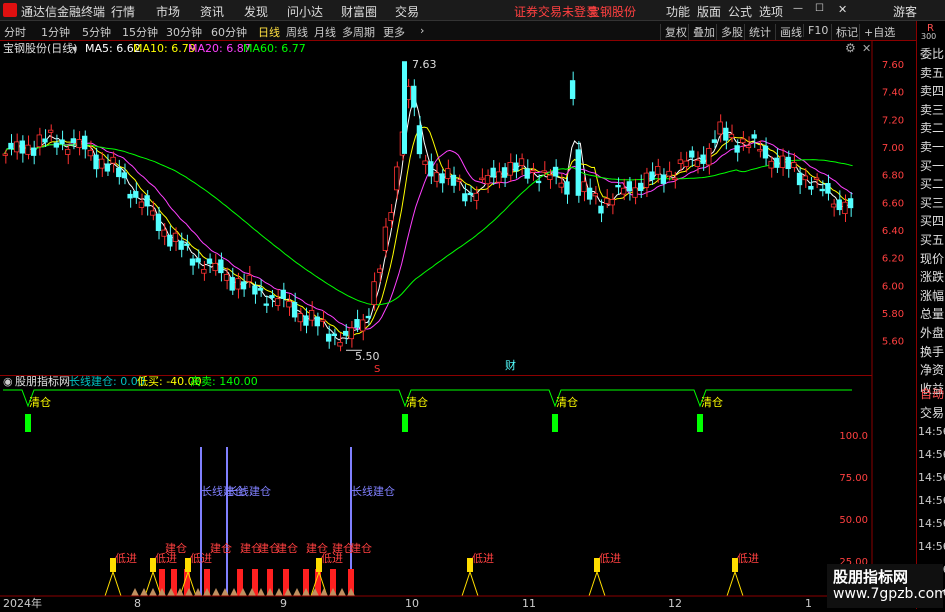 The image size is (945, 612). I want to click on user-label: 游客, so click(905, 11).